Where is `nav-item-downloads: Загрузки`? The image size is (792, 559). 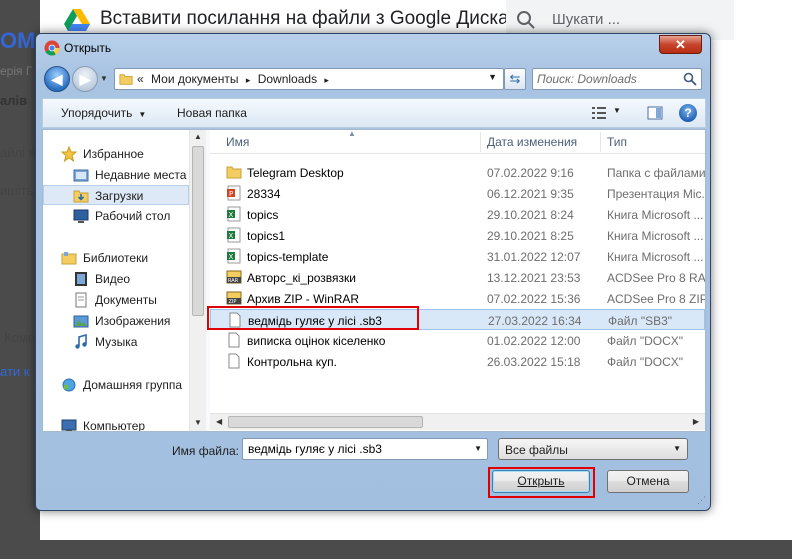
nav-item-downloads: Загрузки is located at coordinates (116, 195).